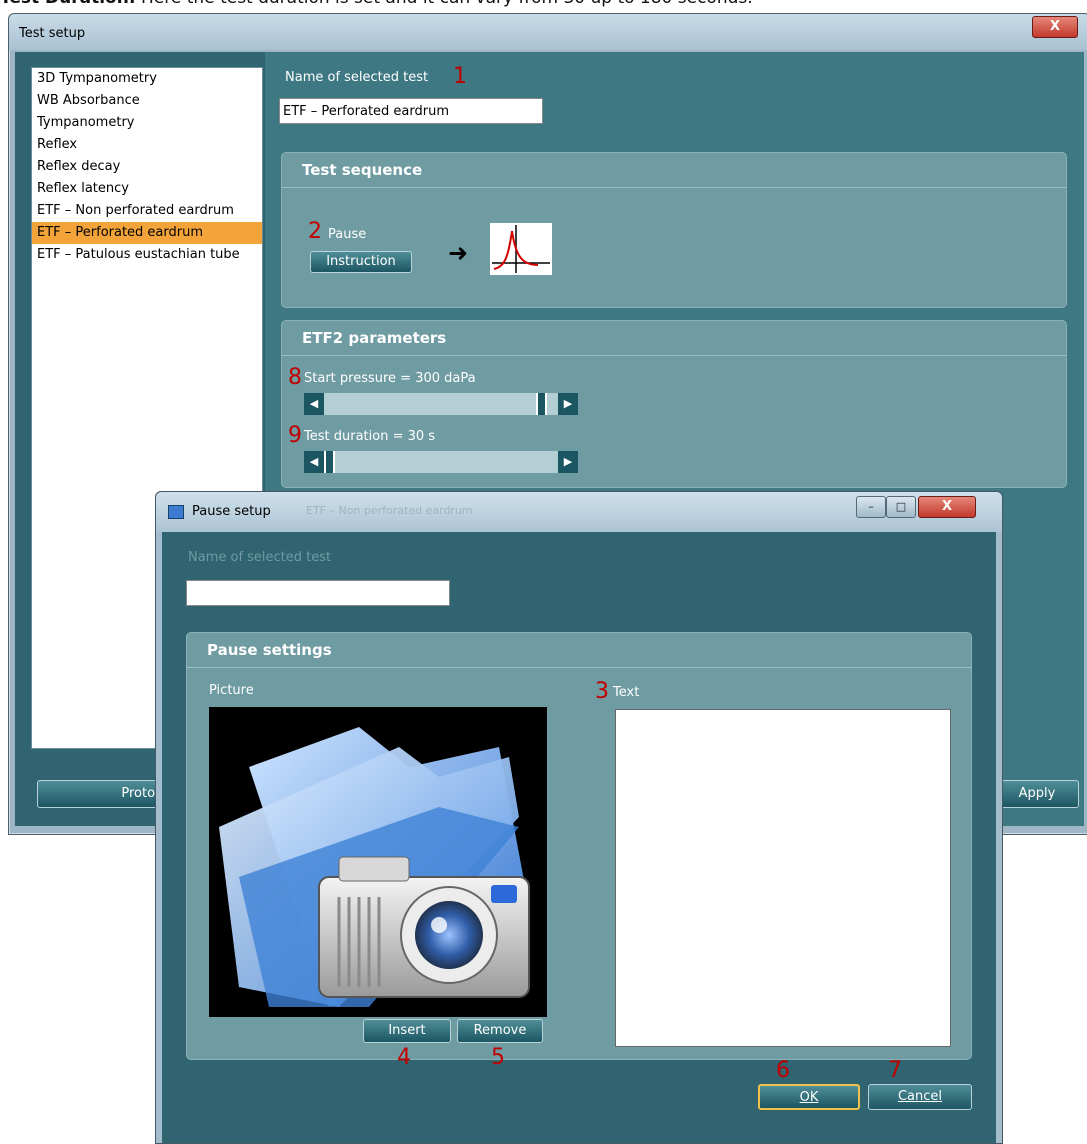 The height and width of the screenshot is (1144, 1087). I want to click on picture-label: Picture, so click(231, 690).